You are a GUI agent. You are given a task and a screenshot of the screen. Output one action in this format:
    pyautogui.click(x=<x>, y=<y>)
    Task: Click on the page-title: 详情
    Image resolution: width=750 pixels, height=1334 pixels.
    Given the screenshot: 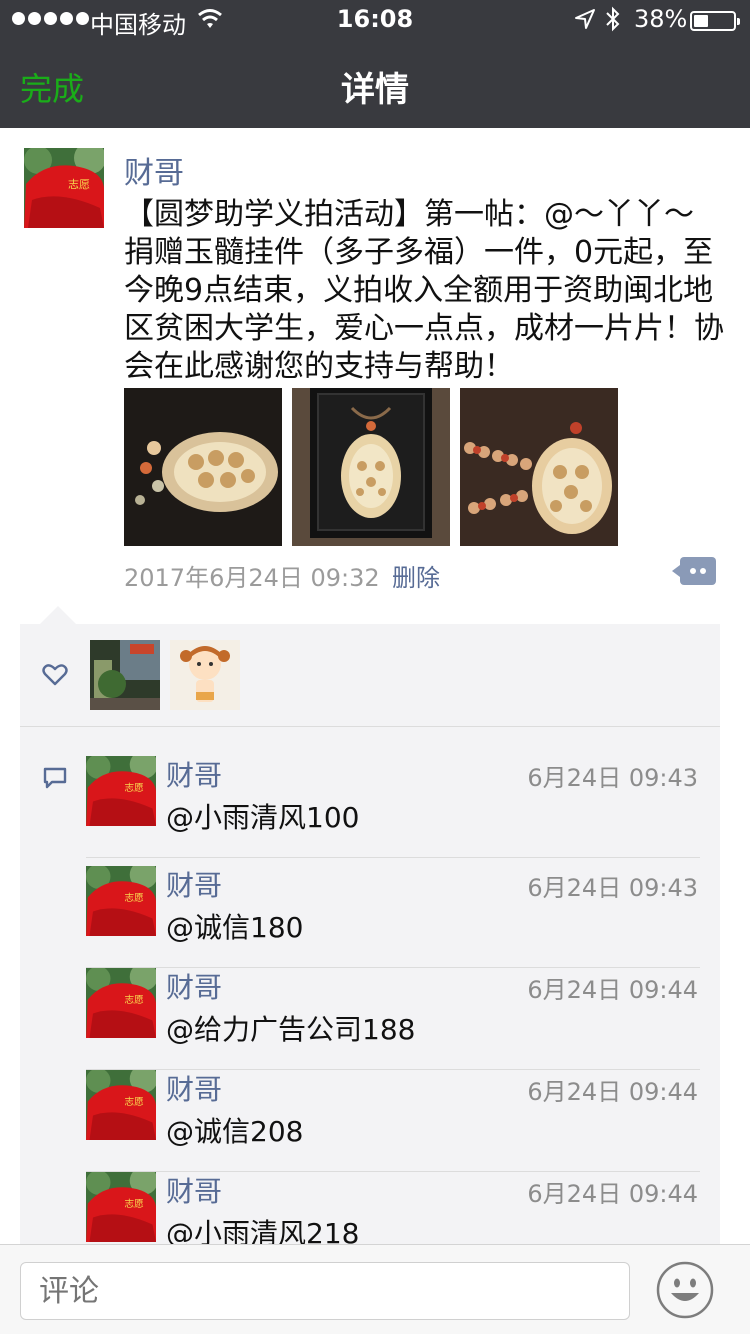 What is the action you would take?
    pyautogui.click(x=375, y=90)
    